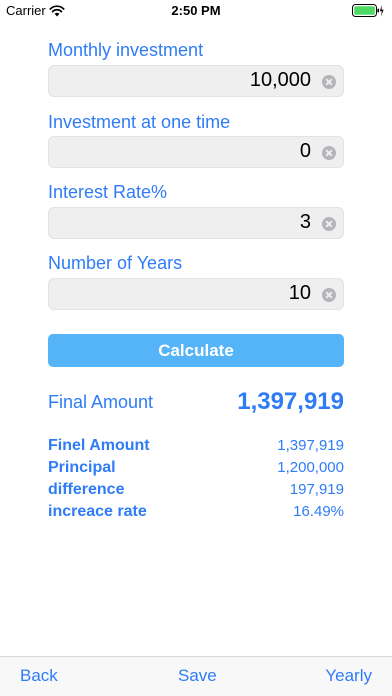 The image size is (392, 696). What do you see at coordinates (108, 192) in the screenshot?
I see `interest-rate-label: Interest Rate%` at bounding box center [108, 192].